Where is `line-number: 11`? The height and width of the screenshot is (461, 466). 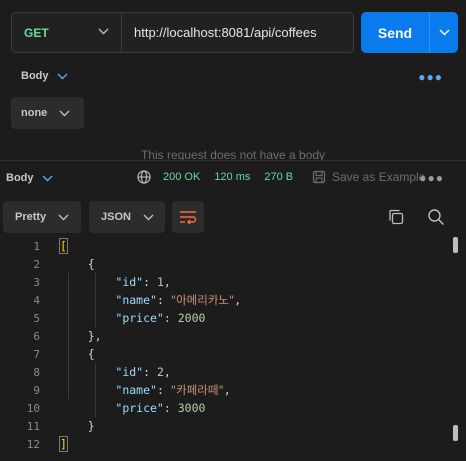 line-number: 11 is located at coordinates (33, 426).